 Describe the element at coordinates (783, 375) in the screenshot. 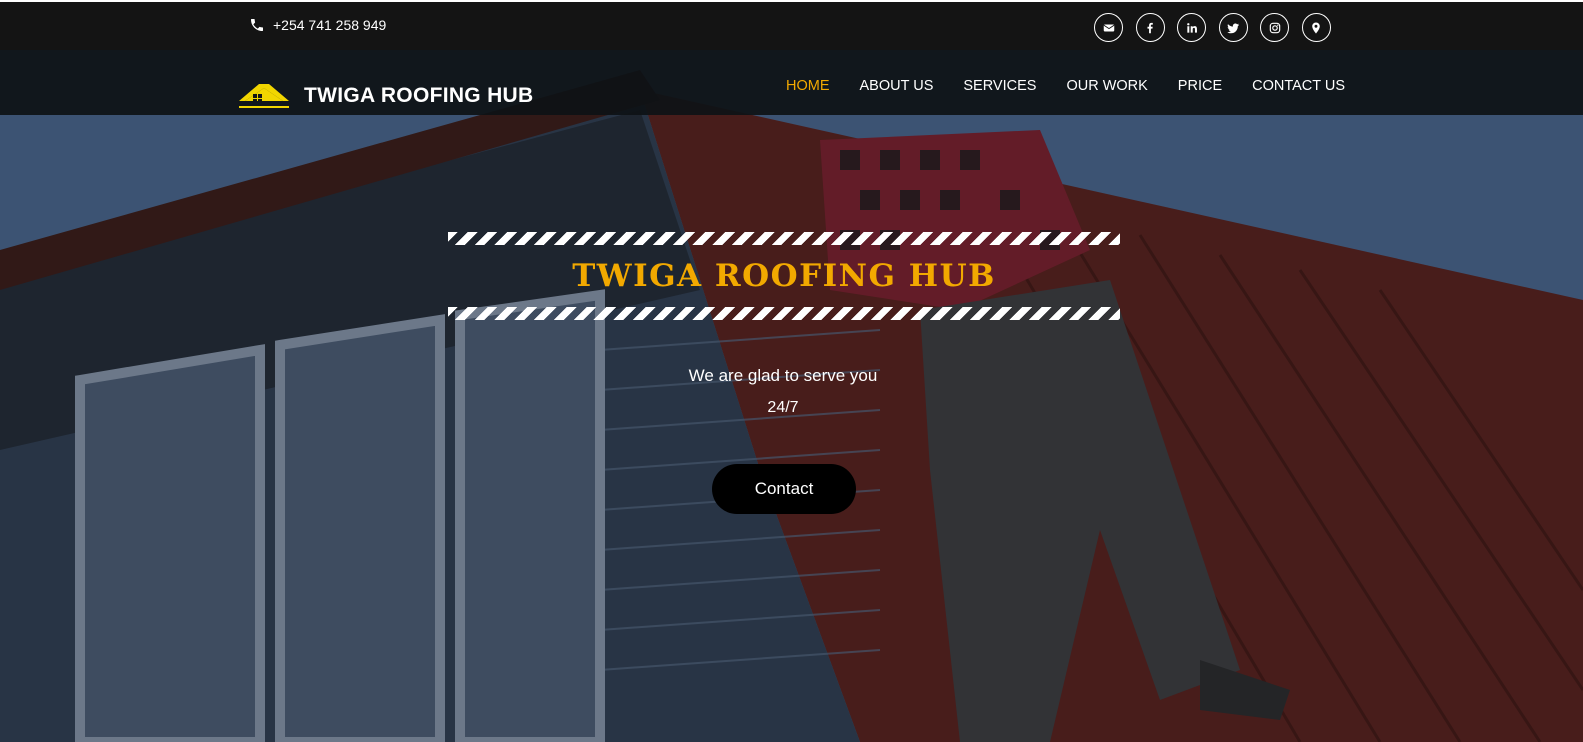

I see `hero-tagline: We are glad to serve you` at that location.